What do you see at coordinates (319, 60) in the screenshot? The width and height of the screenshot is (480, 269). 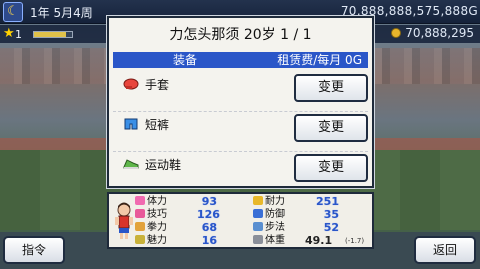 I see `rental-fee-label: 租赁费/每月 0G` at bounding box center [319, 60].